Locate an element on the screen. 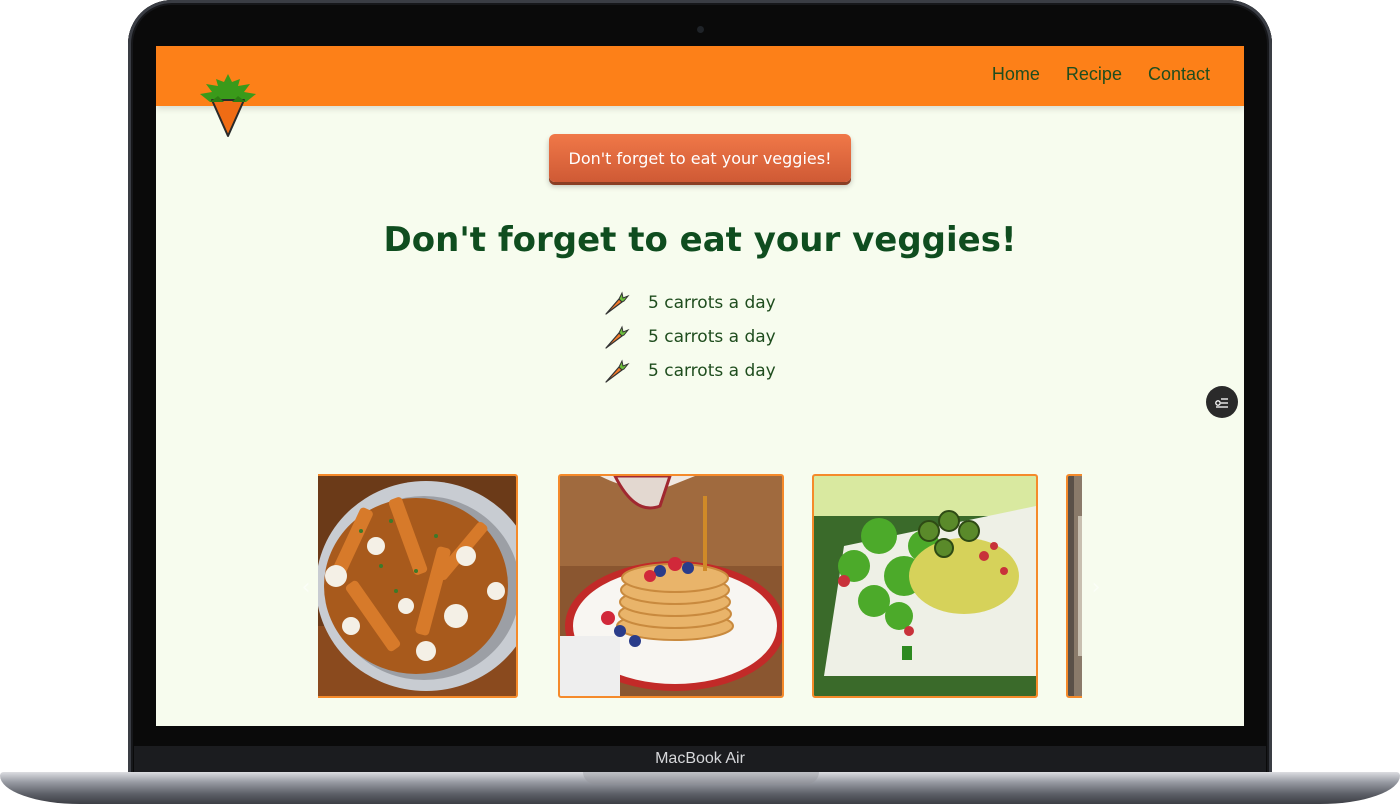 The height and width of the screenshot is (804, 1400). veggies-button: Don't forget to eat your veggies! is located at coordinates (700, 158).